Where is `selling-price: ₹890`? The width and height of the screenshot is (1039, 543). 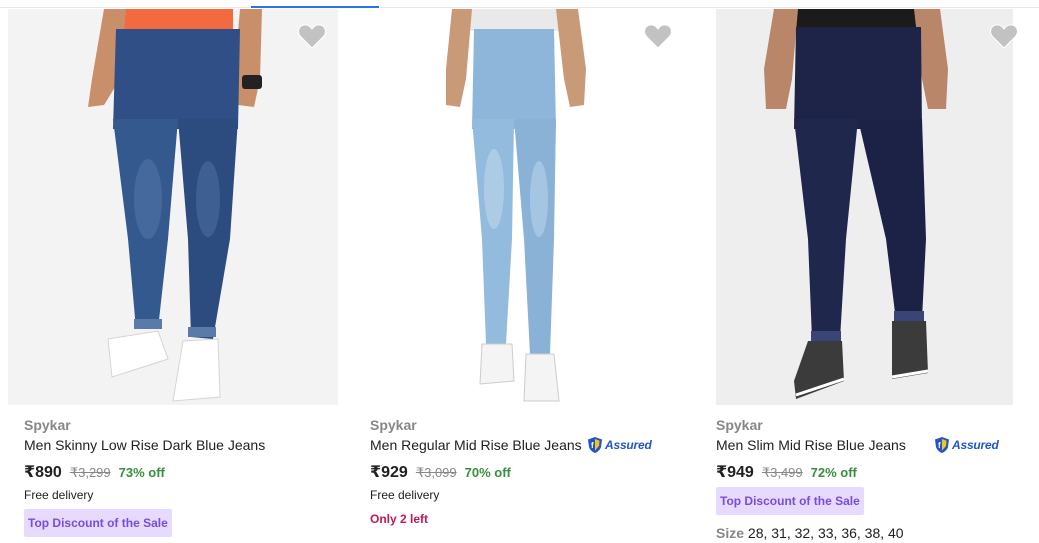
selling-price: ₹890 is located at coordinates (43, 472).